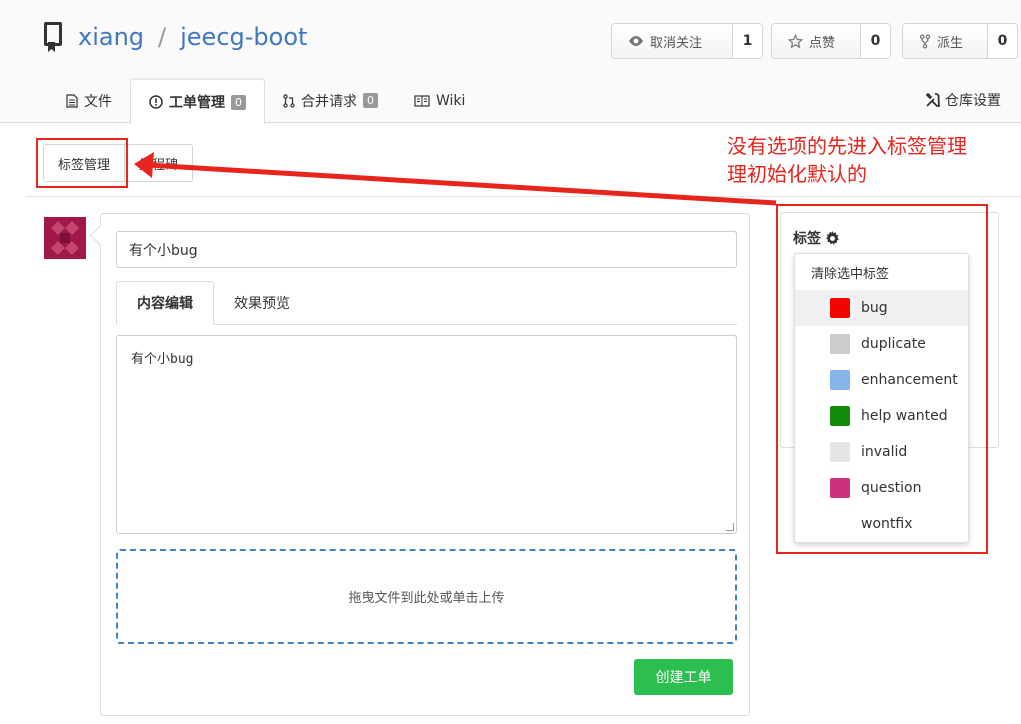 This screenshot has height=724, width=1021. What do you see at coordinates (925, 41) in the screenshot?
I see `fork-icon` at bounding box center [925, 41].